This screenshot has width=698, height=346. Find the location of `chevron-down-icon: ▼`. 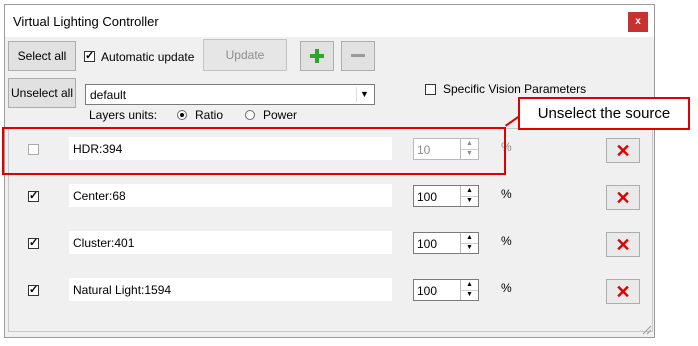

chevron-down-icon: ▼ is located at coordinates (364, 94).